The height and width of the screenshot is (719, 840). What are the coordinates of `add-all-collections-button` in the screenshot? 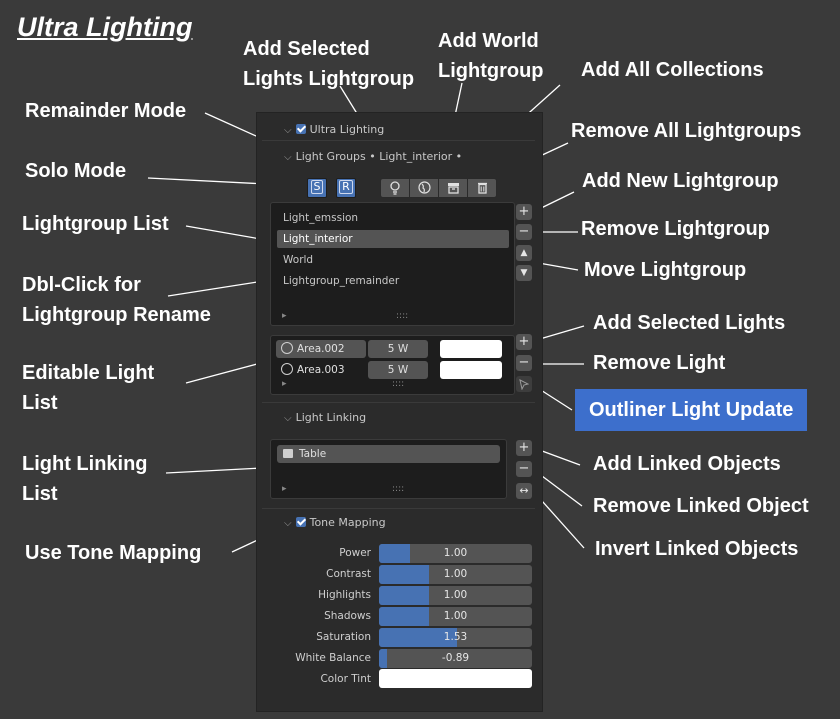 It's located at (453, 188).